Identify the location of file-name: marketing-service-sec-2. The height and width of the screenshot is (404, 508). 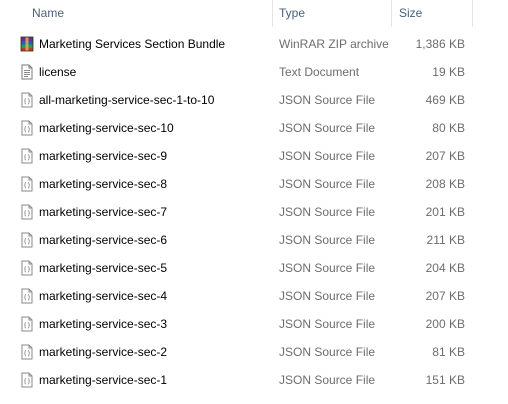
(103, 352).